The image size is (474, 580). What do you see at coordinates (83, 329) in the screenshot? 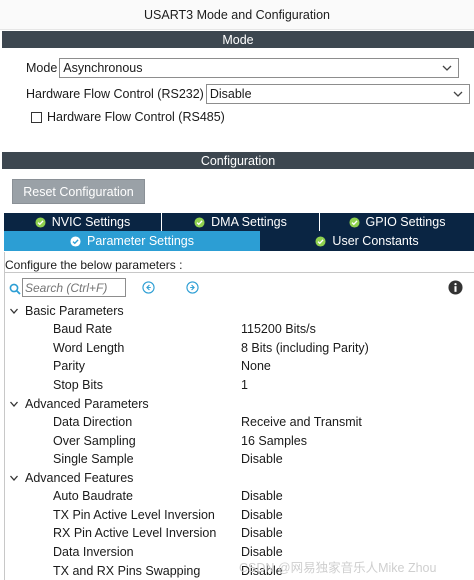
I see `param-baud-rate-name: Baud Rate` at bounding box center [83, 329].